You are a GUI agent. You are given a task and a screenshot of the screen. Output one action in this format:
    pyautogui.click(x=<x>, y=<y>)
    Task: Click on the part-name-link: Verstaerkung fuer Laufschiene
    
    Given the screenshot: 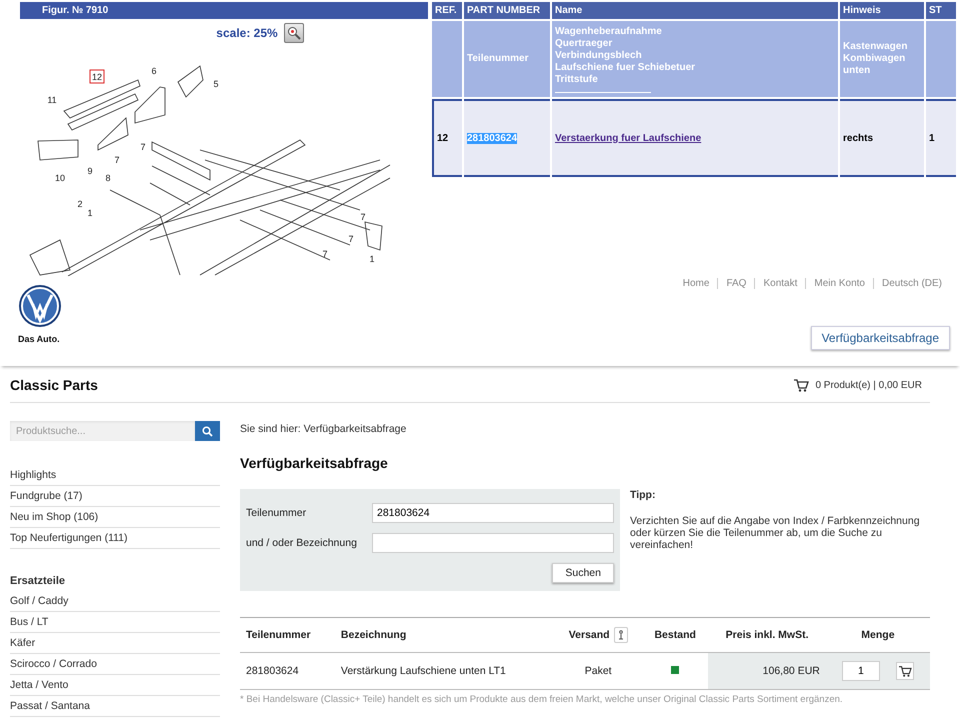 What is the action you would take?
    pyautogui.click(x=628, y=138)
    